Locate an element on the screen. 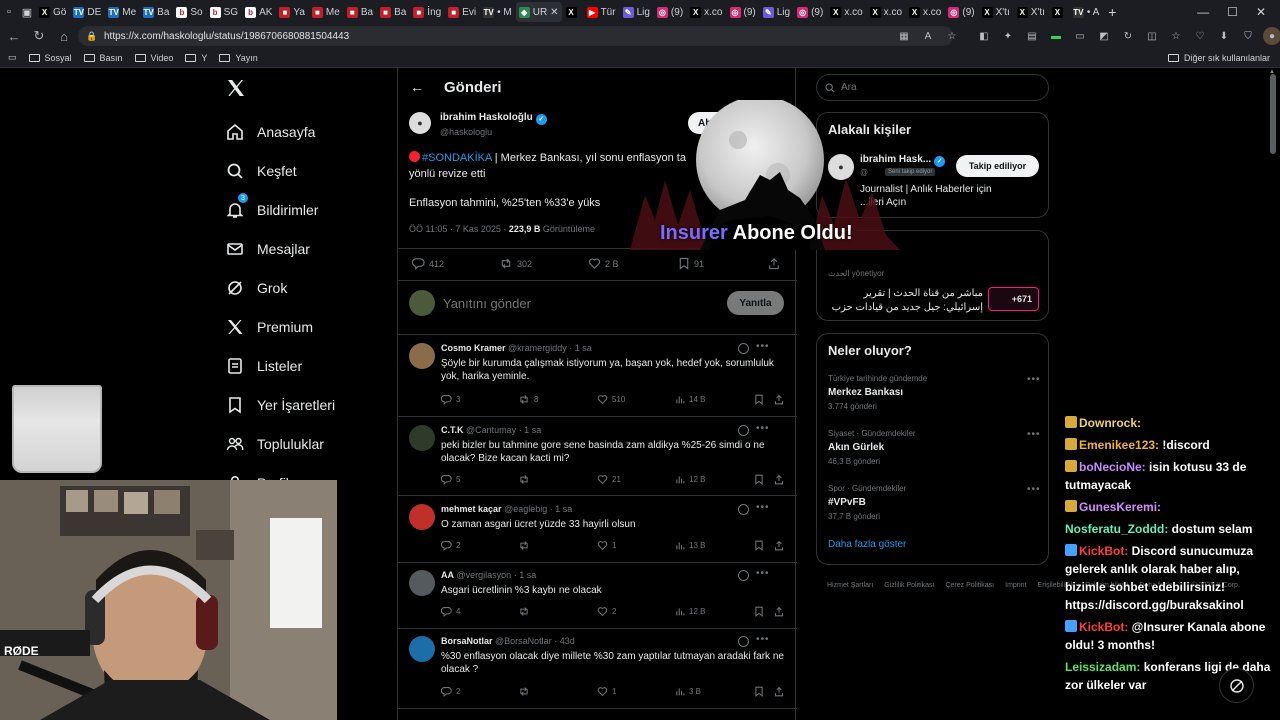 This screenshot has width=1280, height=720. extension-icon: ✦ is located at coordinates (1008, 36).